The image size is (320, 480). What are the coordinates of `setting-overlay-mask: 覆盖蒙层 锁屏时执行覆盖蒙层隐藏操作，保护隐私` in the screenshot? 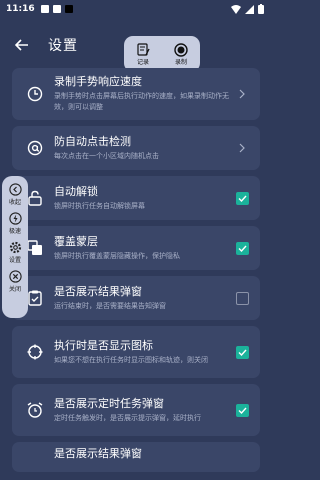 It's located at (136, 248).